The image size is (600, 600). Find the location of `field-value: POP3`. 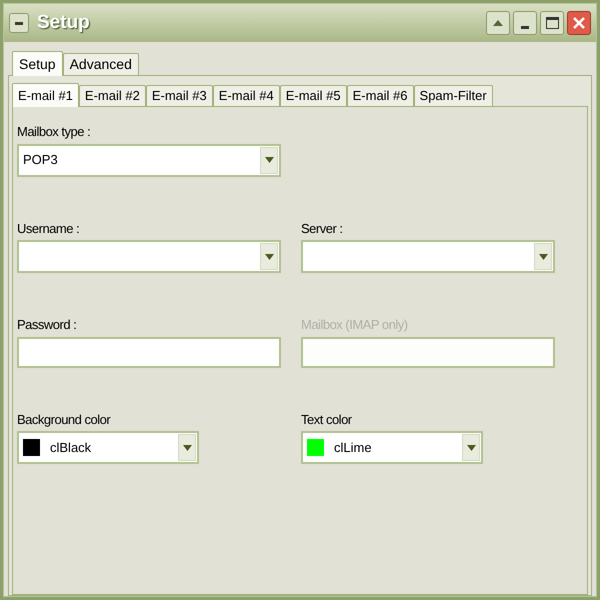

field-value: POP3 is located at coordinates (40, 160).